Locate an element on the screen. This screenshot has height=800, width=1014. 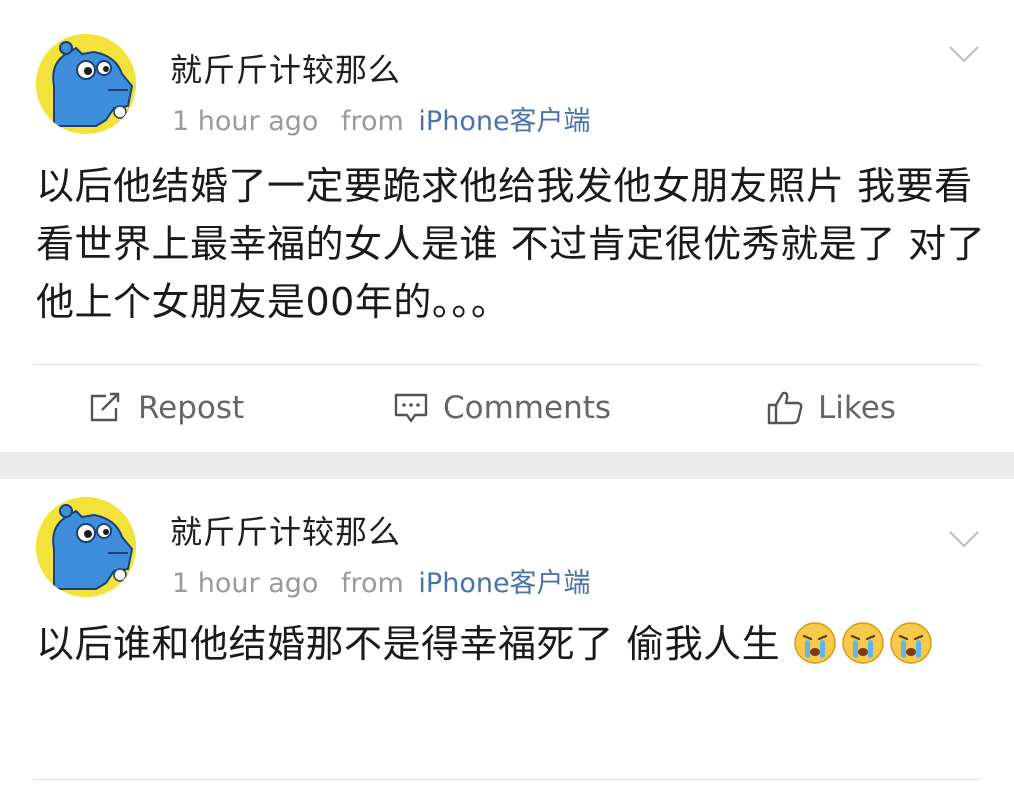
action-bar: Repost Comments Likes is located at coordinates (507, 408).